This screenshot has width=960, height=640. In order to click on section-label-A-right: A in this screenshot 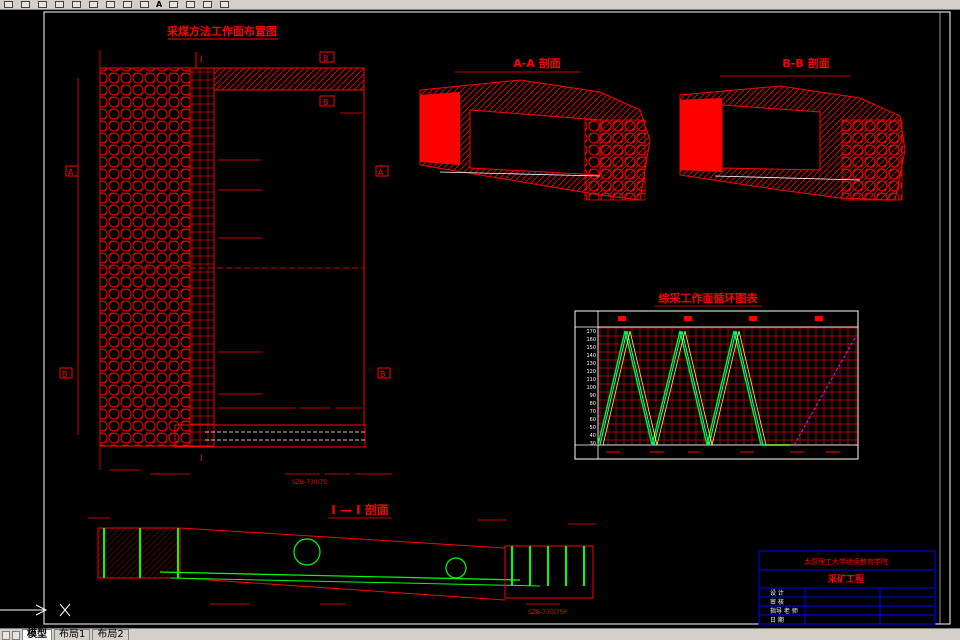, I will do `click(381, 172)`.